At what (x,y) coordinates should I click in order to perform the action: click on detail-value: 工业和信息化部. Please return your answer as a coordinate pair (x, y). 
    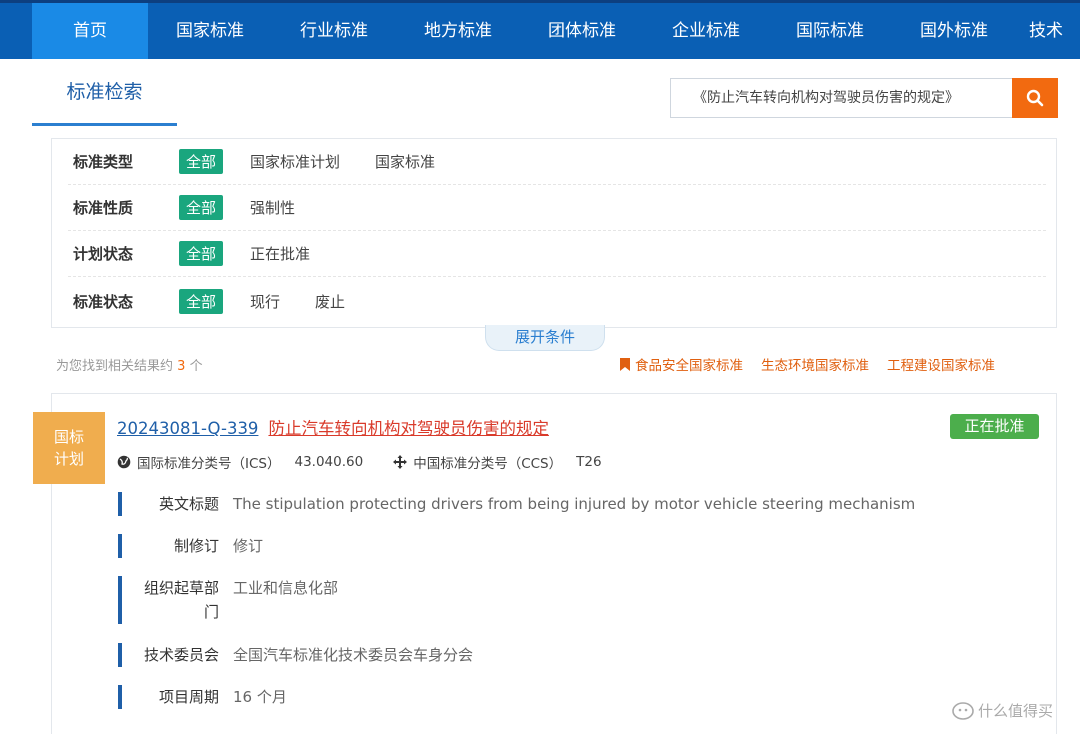
    Looking at the image, I should click on (286, 588).